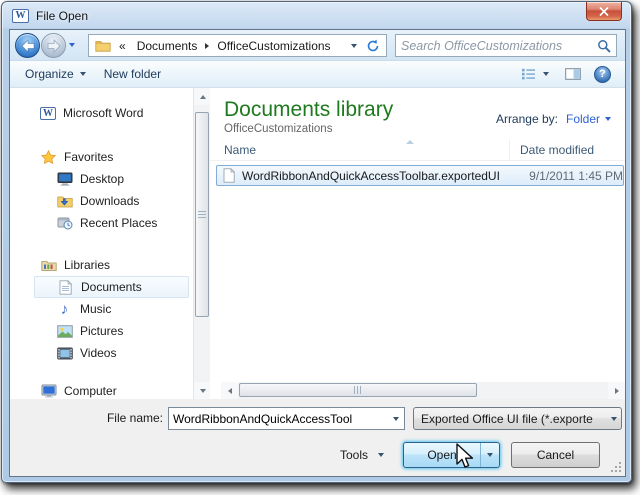  Describe the element at coordinates (354, 455) in the screenshot. I see `tools-label: Tools` at that location.